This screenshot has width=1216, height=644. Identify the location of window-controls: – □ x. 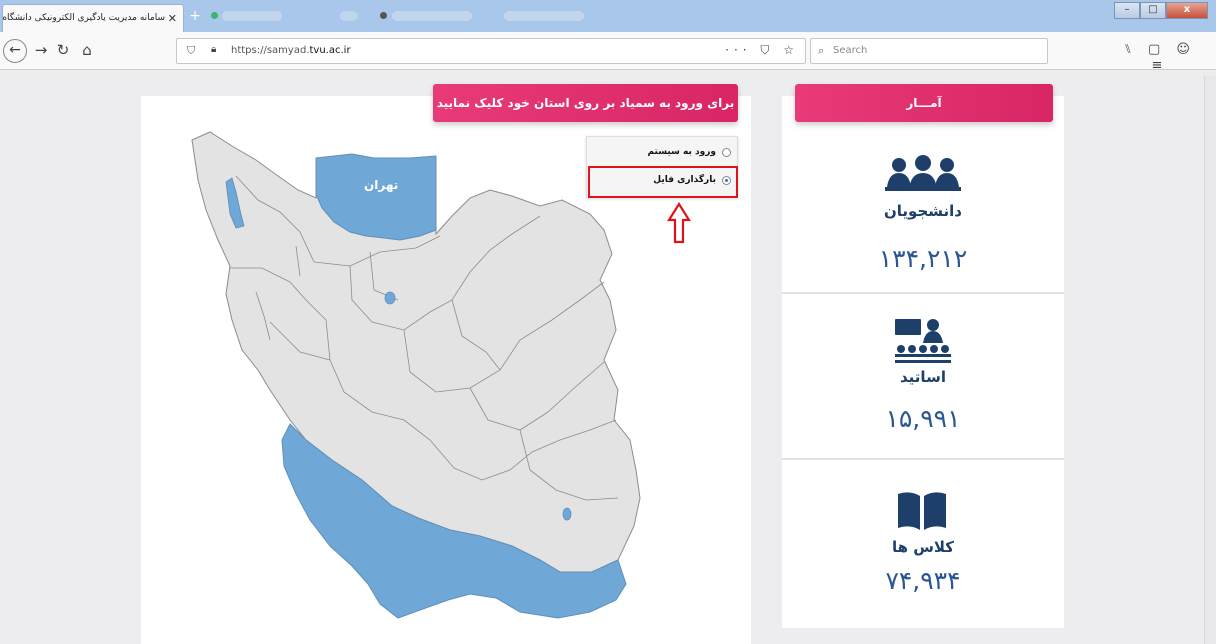
(1161, 10).